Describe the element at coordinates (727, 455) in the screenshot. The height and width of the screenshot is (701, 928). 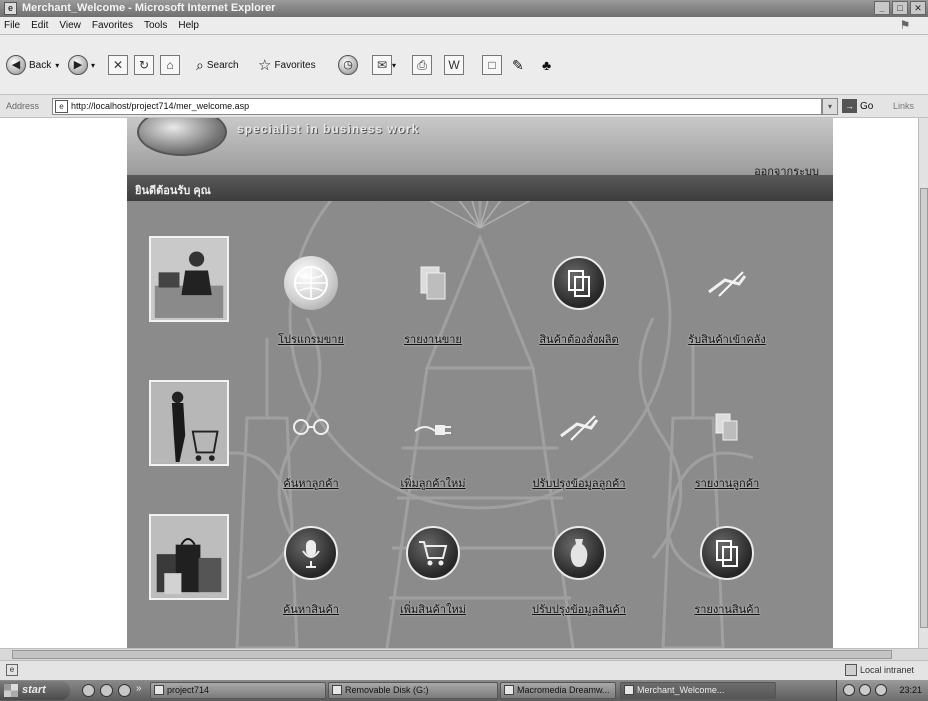
I see `menu-customer-report: รายงานลูกค้า` at that location.